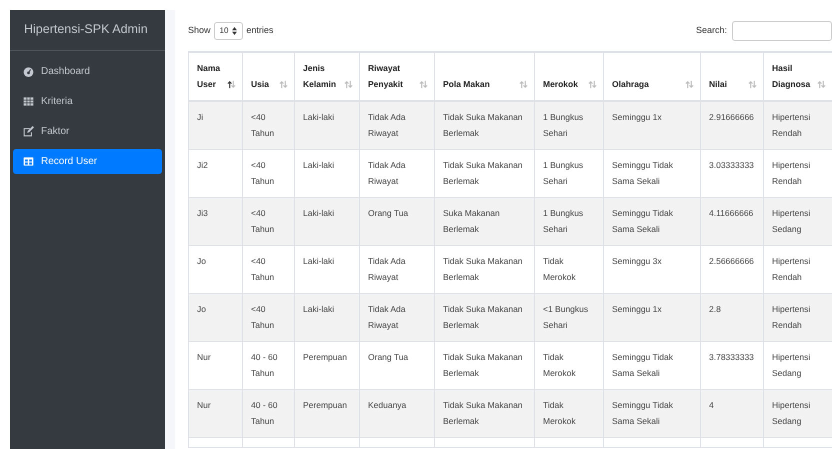 The width and height of the screenshot is (832, 449). What do you see at coordinates (569, 414) in the screenshot?
I see `table-cell: Tidak Merokok` at bounding box center [569, 414].